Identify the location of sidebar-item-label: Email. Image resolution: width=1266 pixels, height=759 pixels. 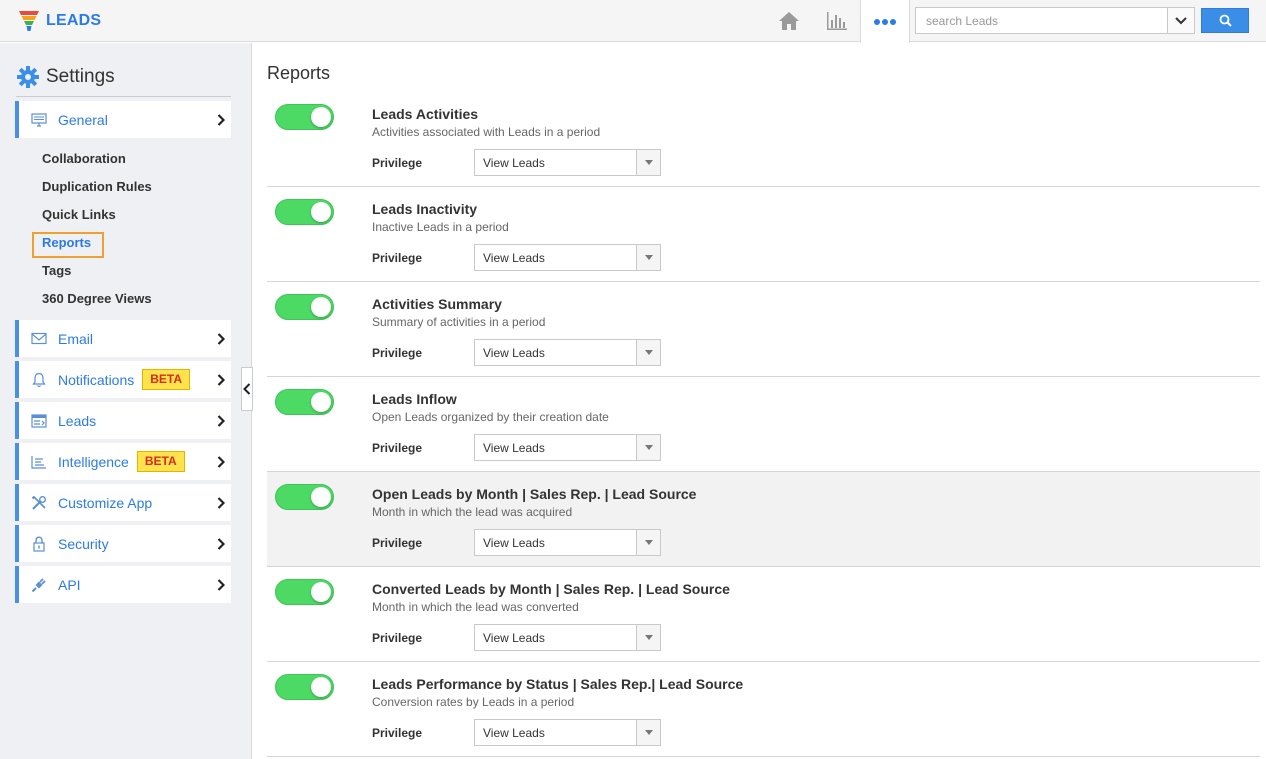
(76, 338).